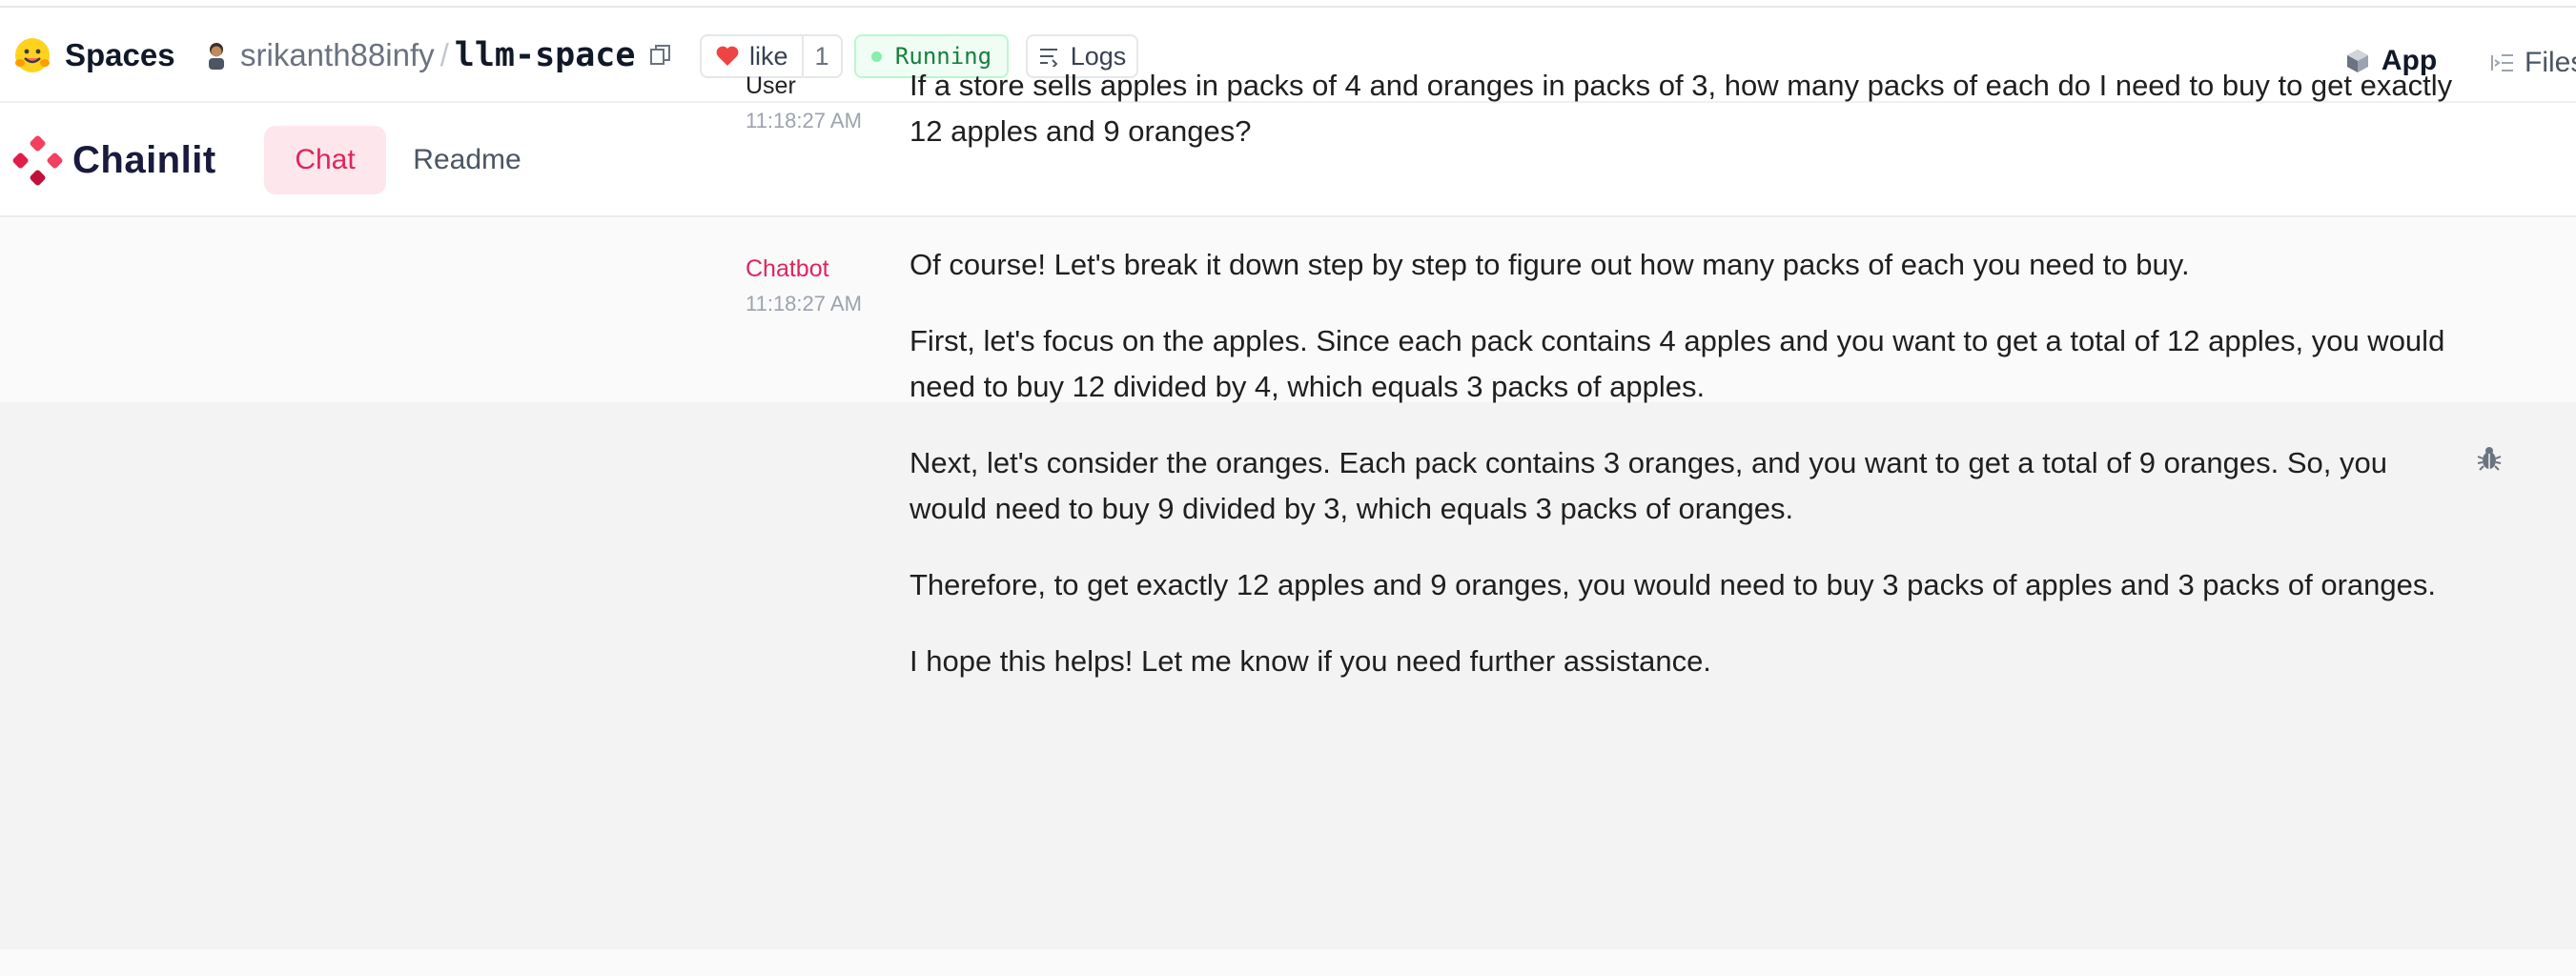 This screenshot has height=976, width=2576. Describe the element at coordinates (438, 55) in the screenshot. I see `repo-breadcrumb: srikanth88infy / llm-space` at that location.